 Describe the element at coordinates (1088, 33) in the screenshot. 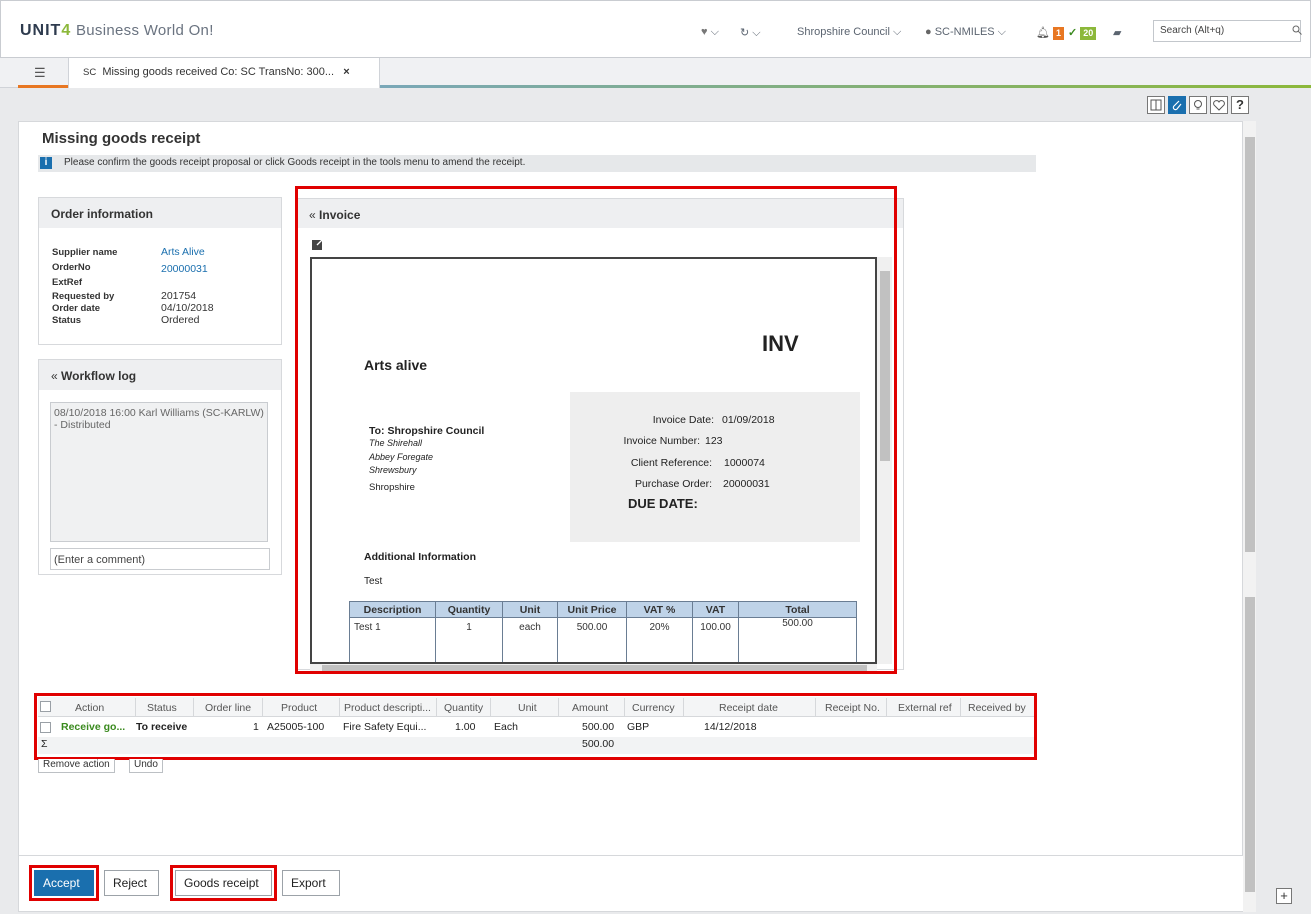

I see `tasks-count-badge: 20` at that location.